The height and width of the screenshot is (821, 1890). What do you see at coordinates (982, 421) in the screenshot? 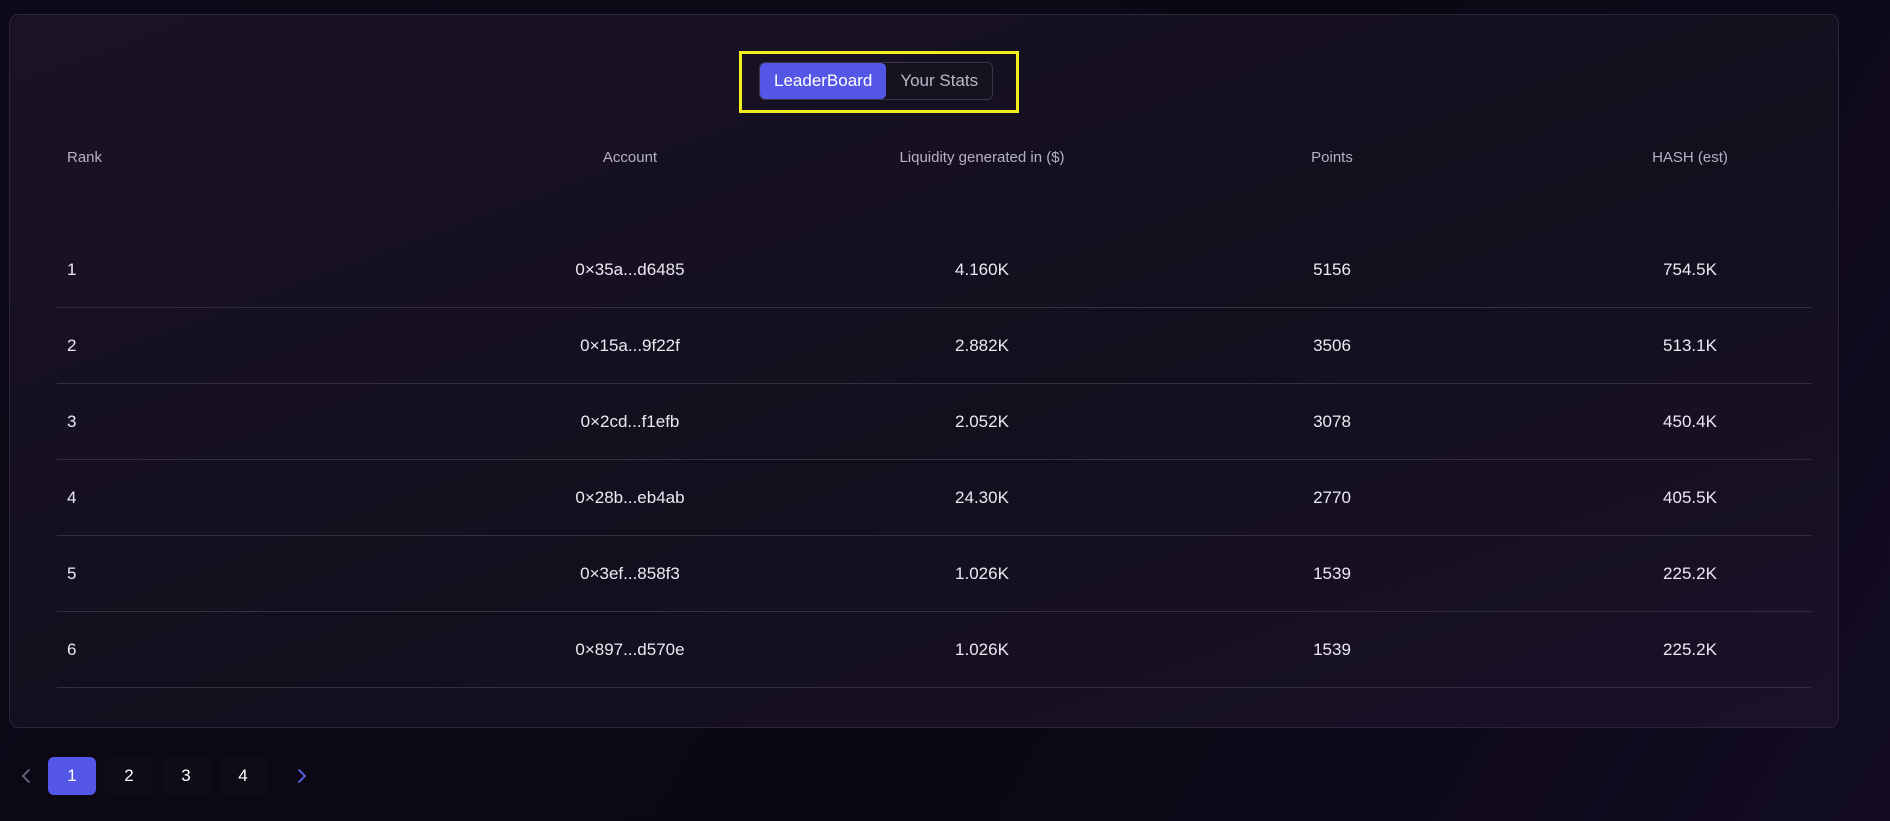
I see `cell-liquidity: 2.052K` at bounding box center [982, 421].